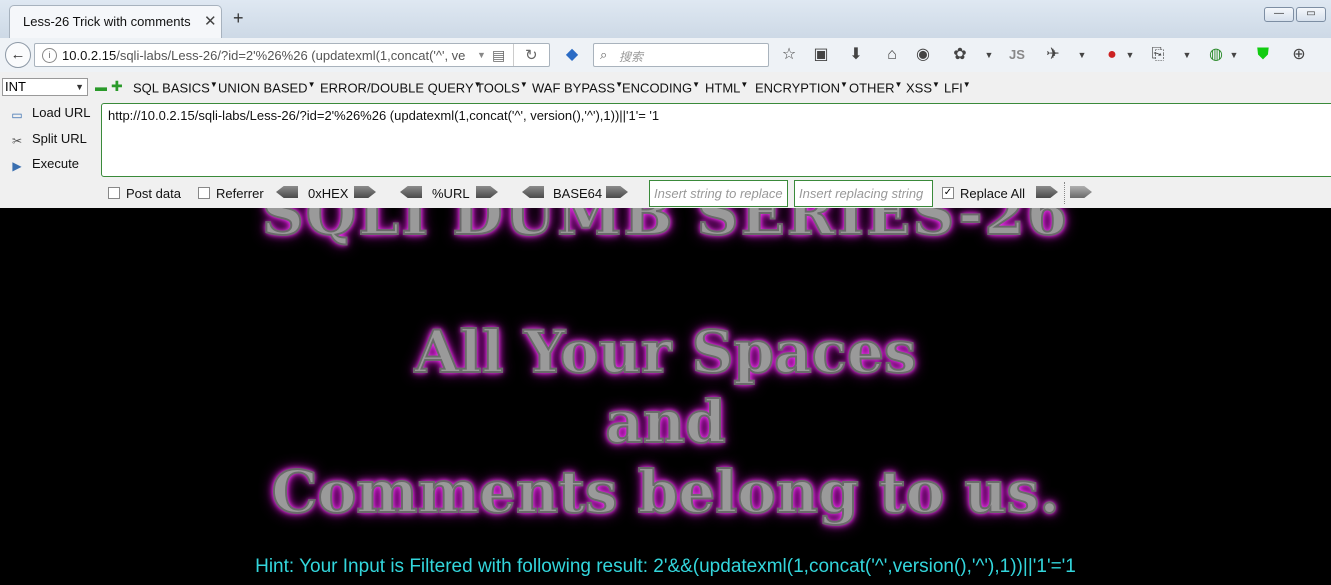 This screenshot has width=1331, height=585. What do you see at coordinates (531, 55) in the screenshot?
I see `reload-icon: ↻` at bounding box center [531, 55].